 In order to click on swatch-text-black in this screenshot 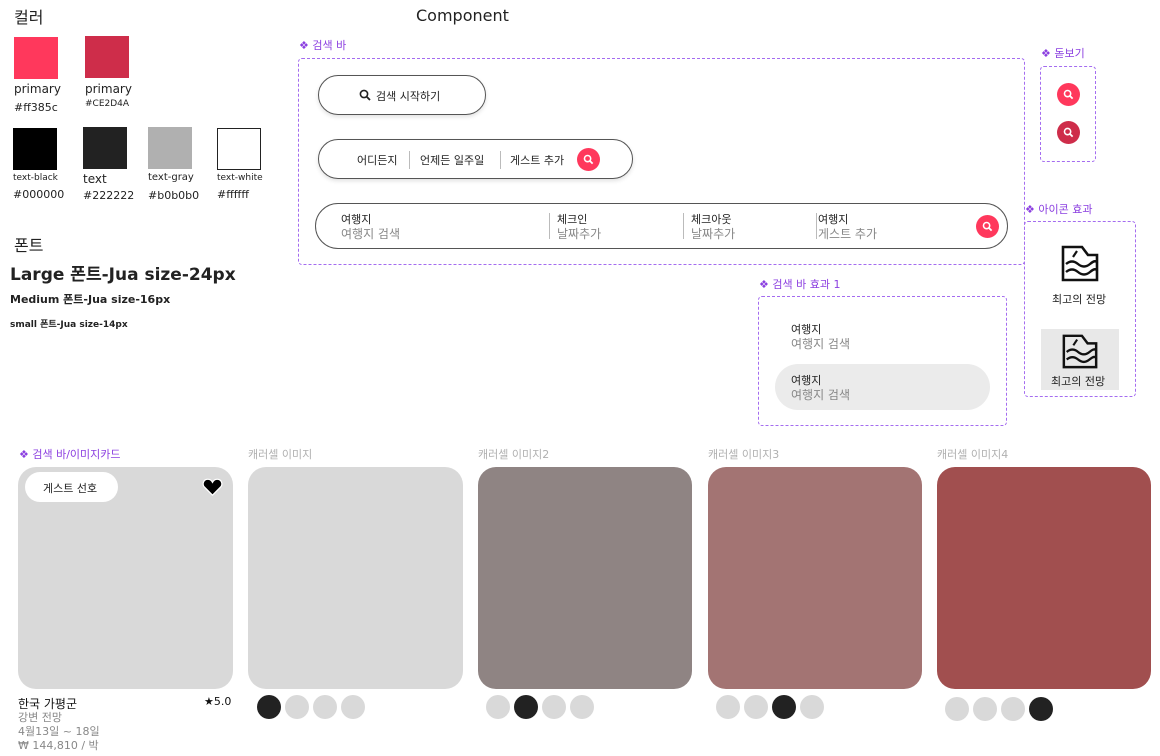, I will do `click(35, 149)`.